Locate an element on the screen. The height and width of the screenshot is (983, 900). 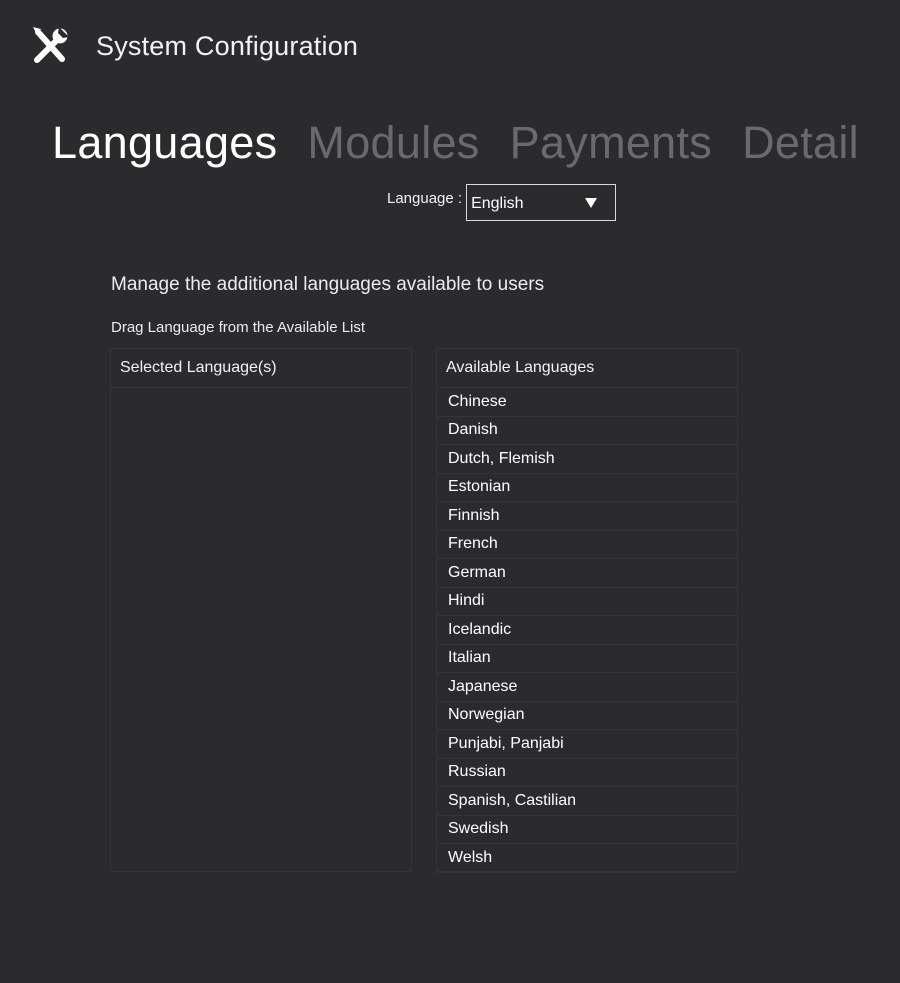
list-item: Welsh is located at coordinates (587, 858).